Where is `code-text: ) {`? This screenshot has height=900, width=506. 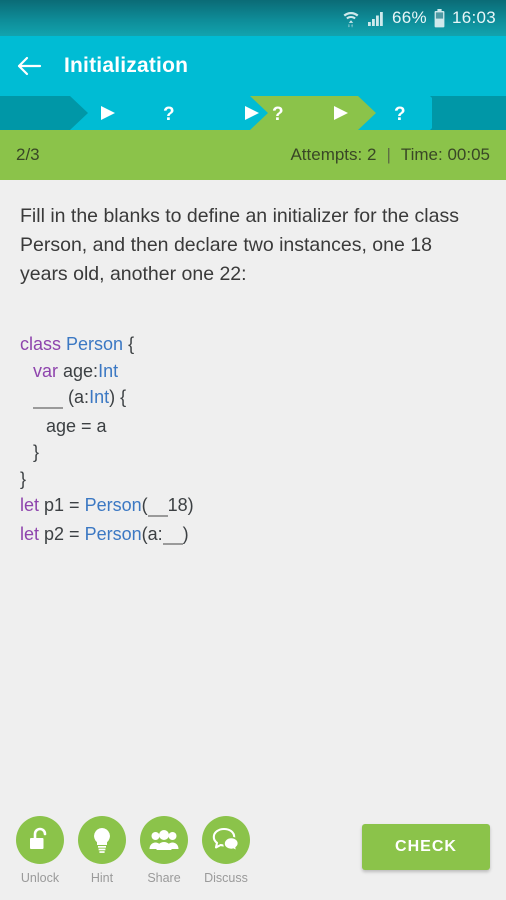 code-text: ) { is located at coordinates (118, 397).